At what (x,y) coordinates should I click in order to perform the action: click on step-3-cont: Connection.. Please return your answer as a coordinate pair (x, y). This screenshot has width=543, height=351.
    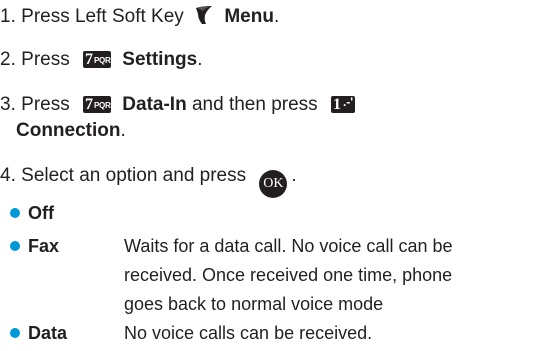
    Looking at the image, I should click on (71, 131).